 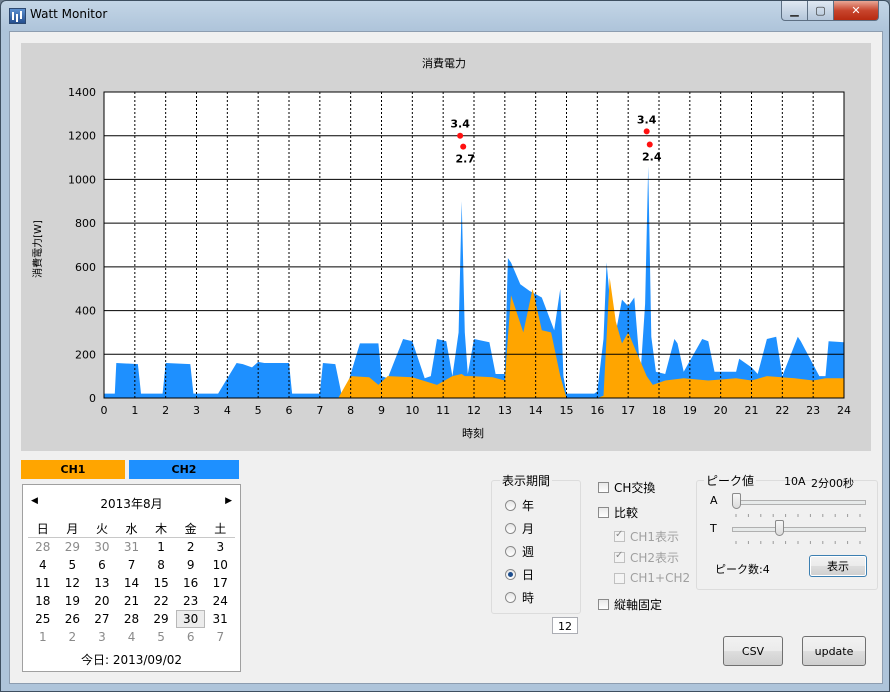 I want to click on fixed-axis-box, so click(x=603, y=604).